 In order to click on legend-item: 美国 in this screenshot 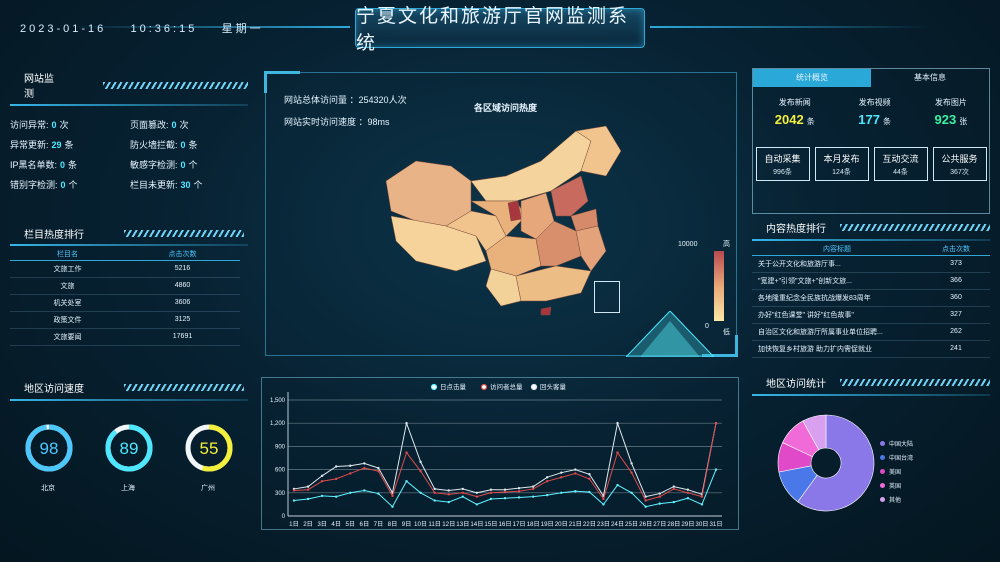, I will do `click(896, 471)`.